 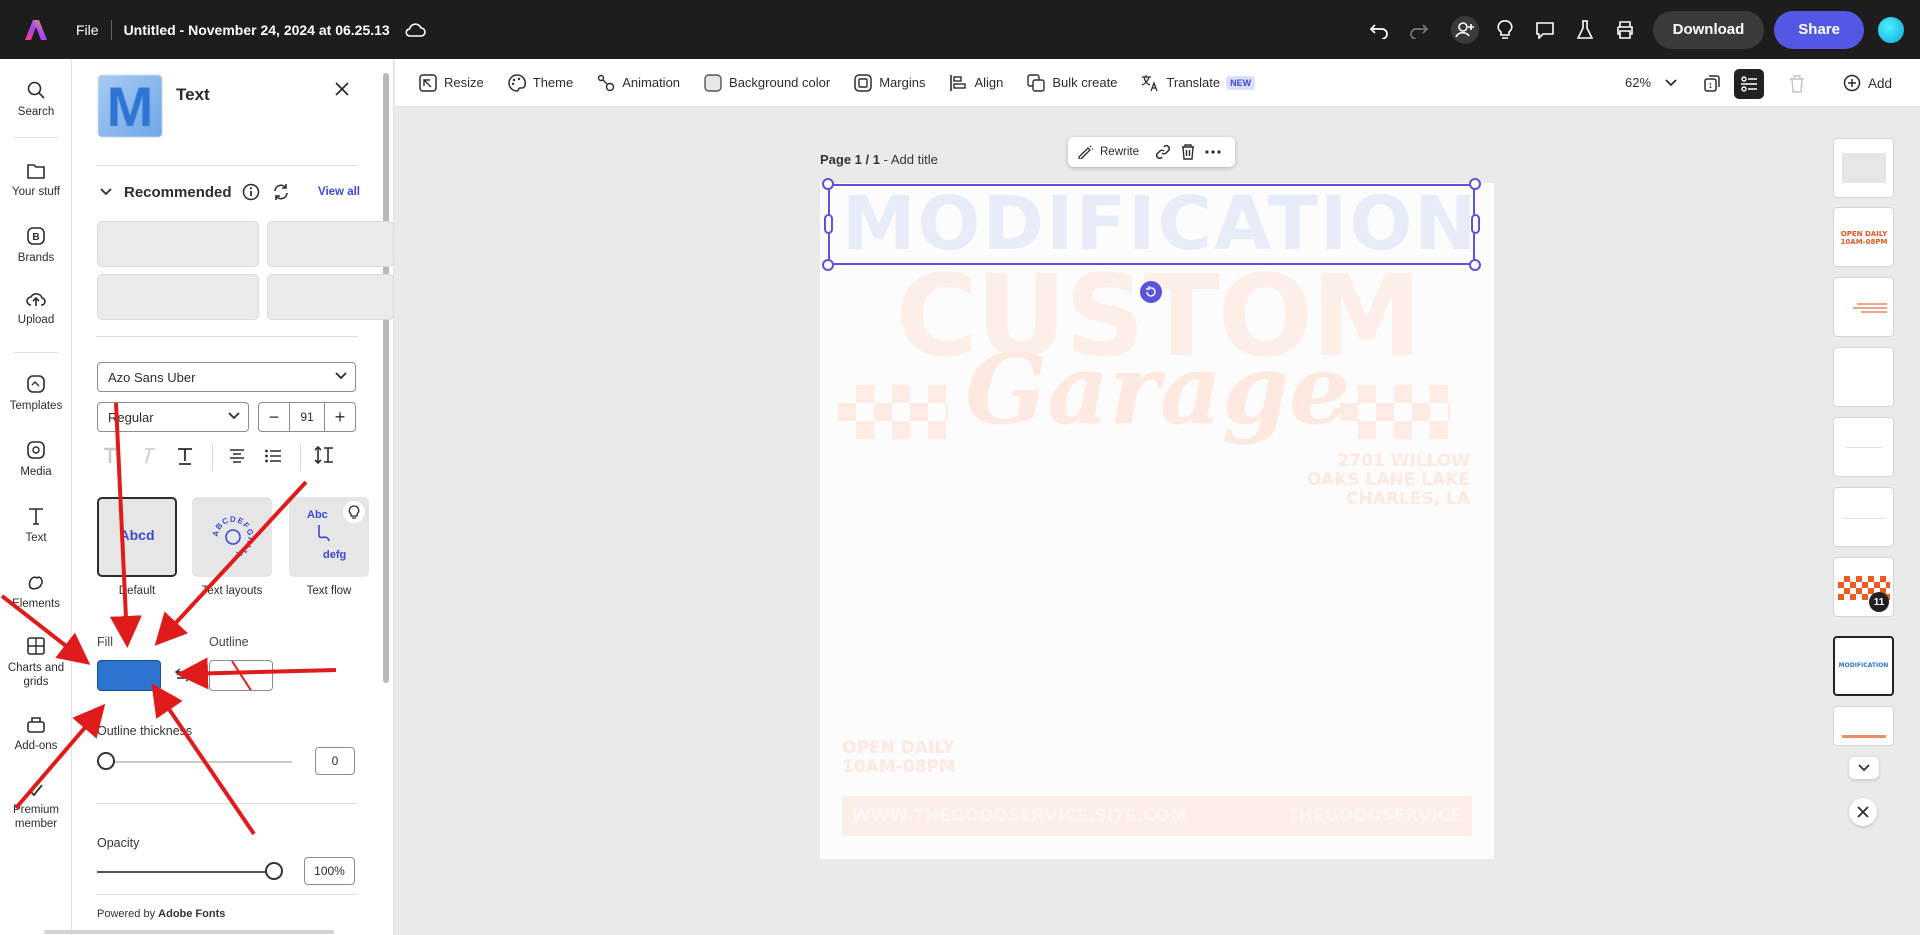 I want to click on rail-charts: Charts and grids, so click(x=36, y=663).